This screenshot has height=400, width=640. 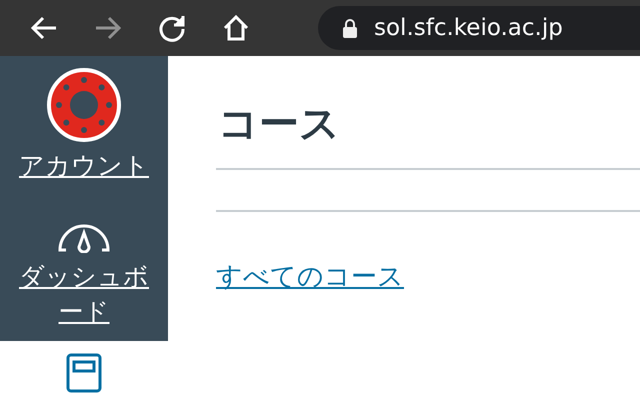 I want to click on sidebar-item, so click(x=84, y=370).